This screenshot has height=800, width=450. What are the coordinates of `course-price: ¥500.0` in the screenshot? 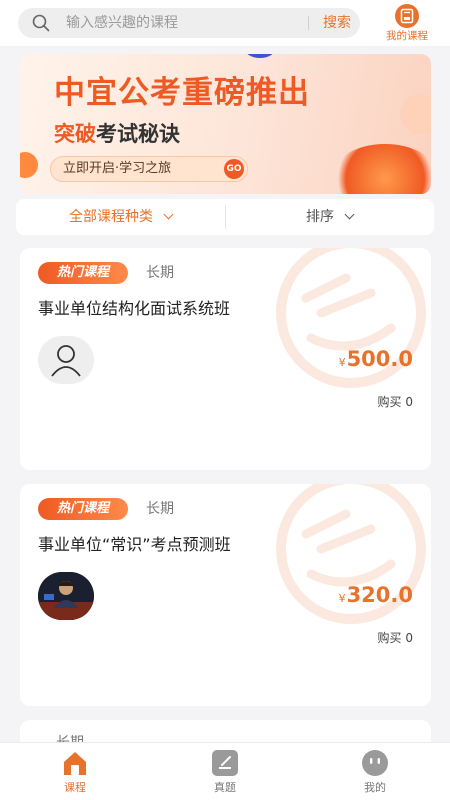 It's located at (376, 361).